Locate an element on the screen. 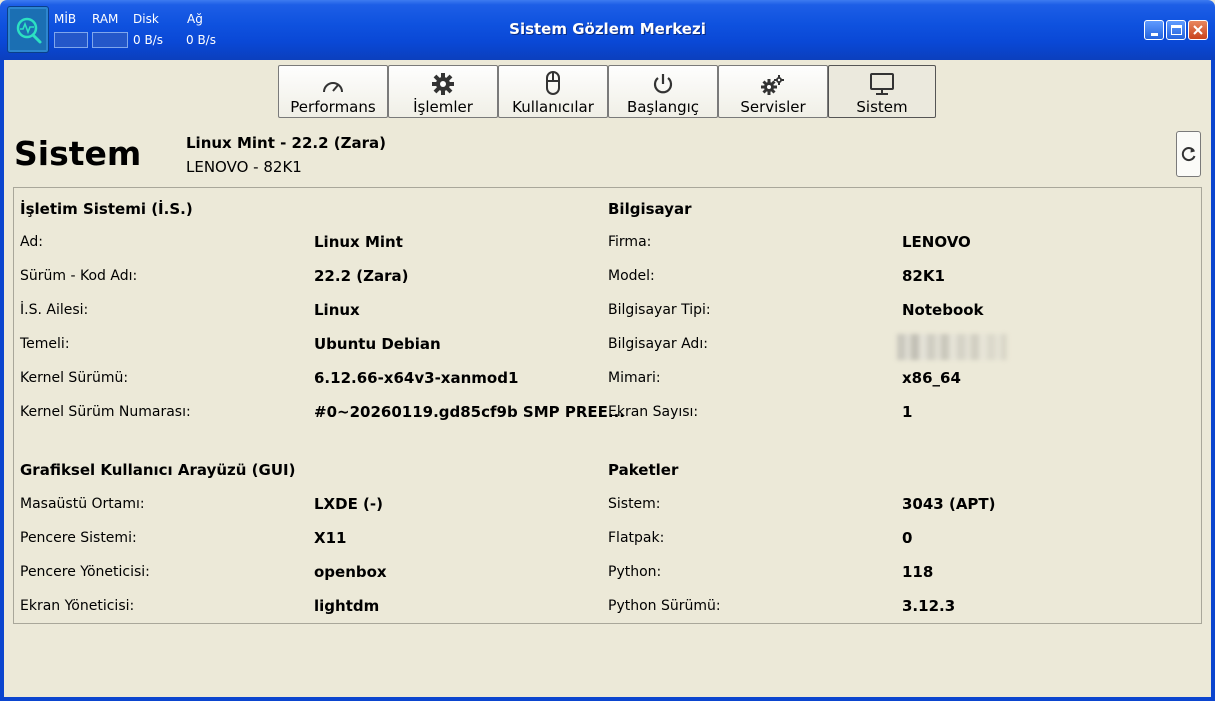 The image size is (1215, 701). window-frame-bottom is located at coordinates (607, 699).